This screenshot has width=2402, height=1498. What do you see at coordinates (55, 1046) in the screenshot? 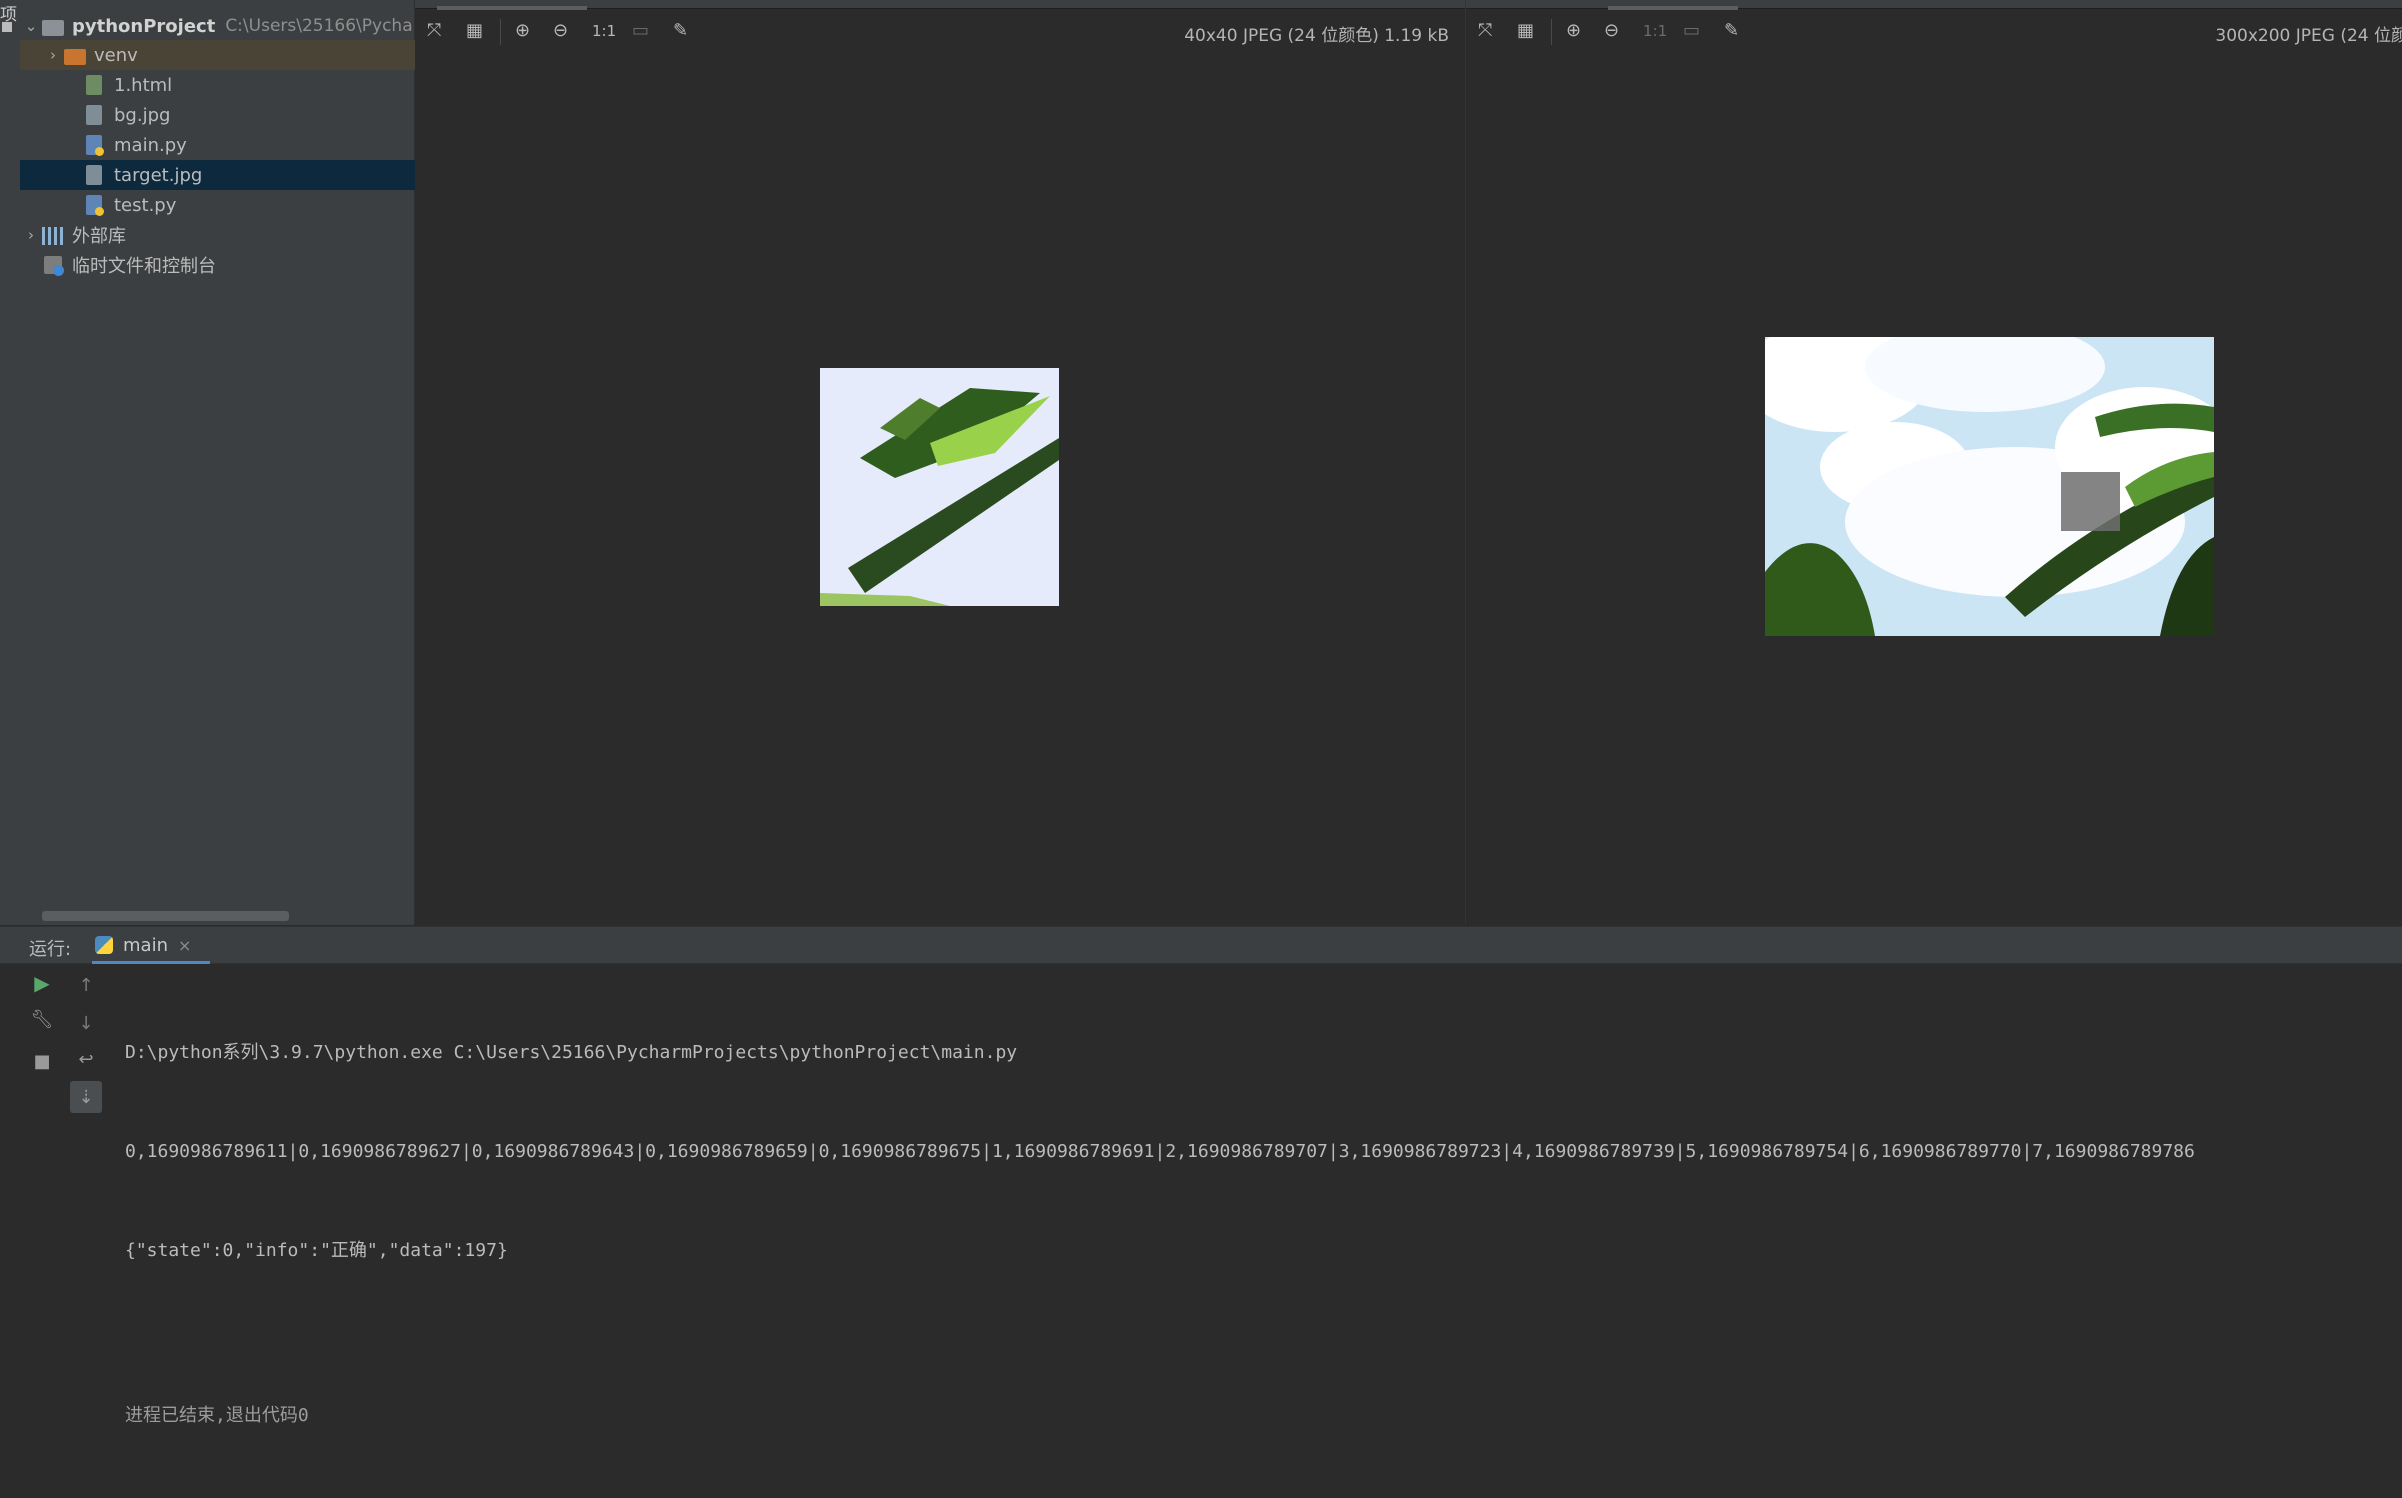
I see `run-toolbar: ▶ 🔧︎ ■ ↑ ↓ ↩ ⇣` at bounding box center [55, 1046].